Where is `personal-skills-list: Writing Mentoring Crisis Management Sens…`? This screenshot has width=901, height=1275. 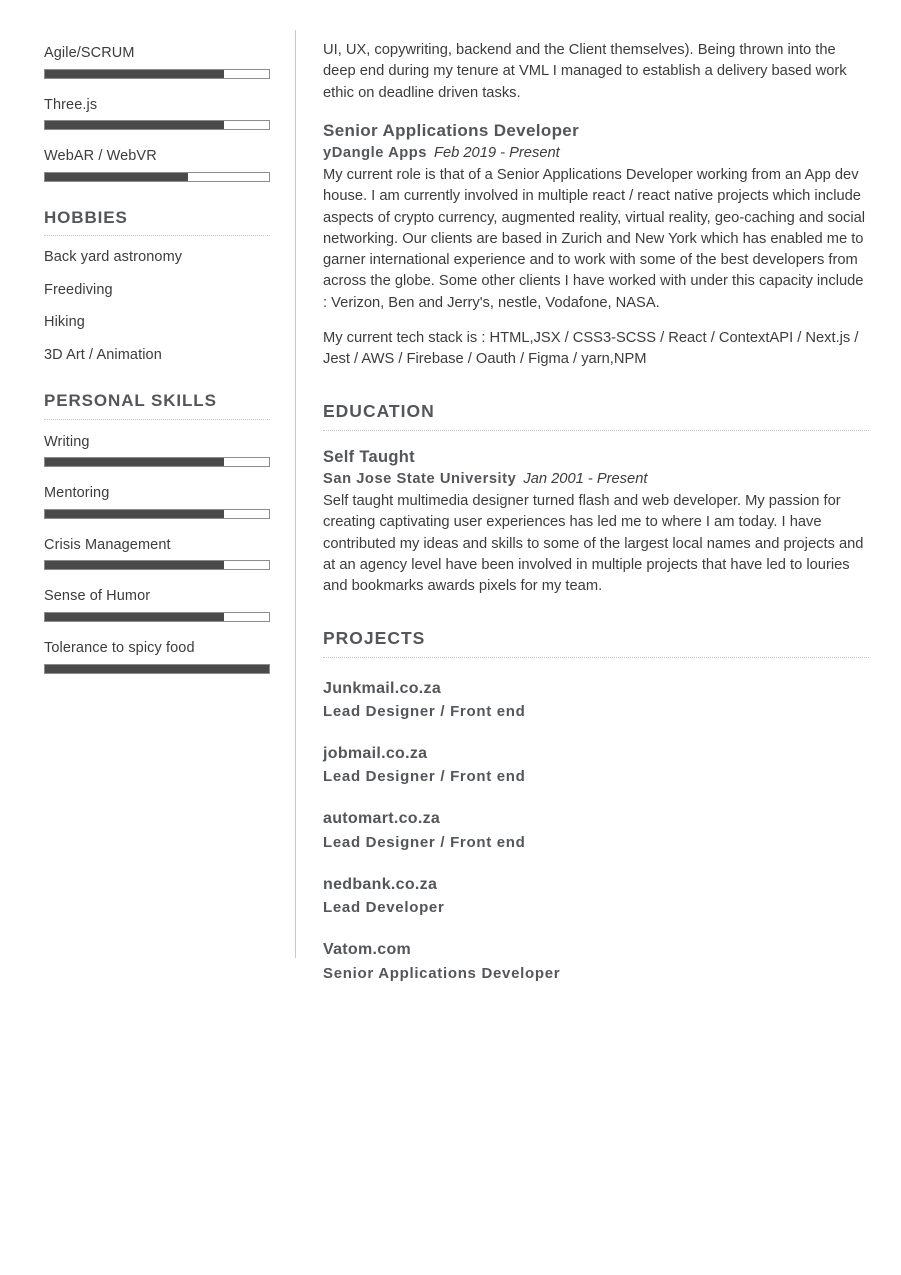 personal-skills-list: Writing Mentoring Crisis Management Sens… is located at coordinates (157, 553).